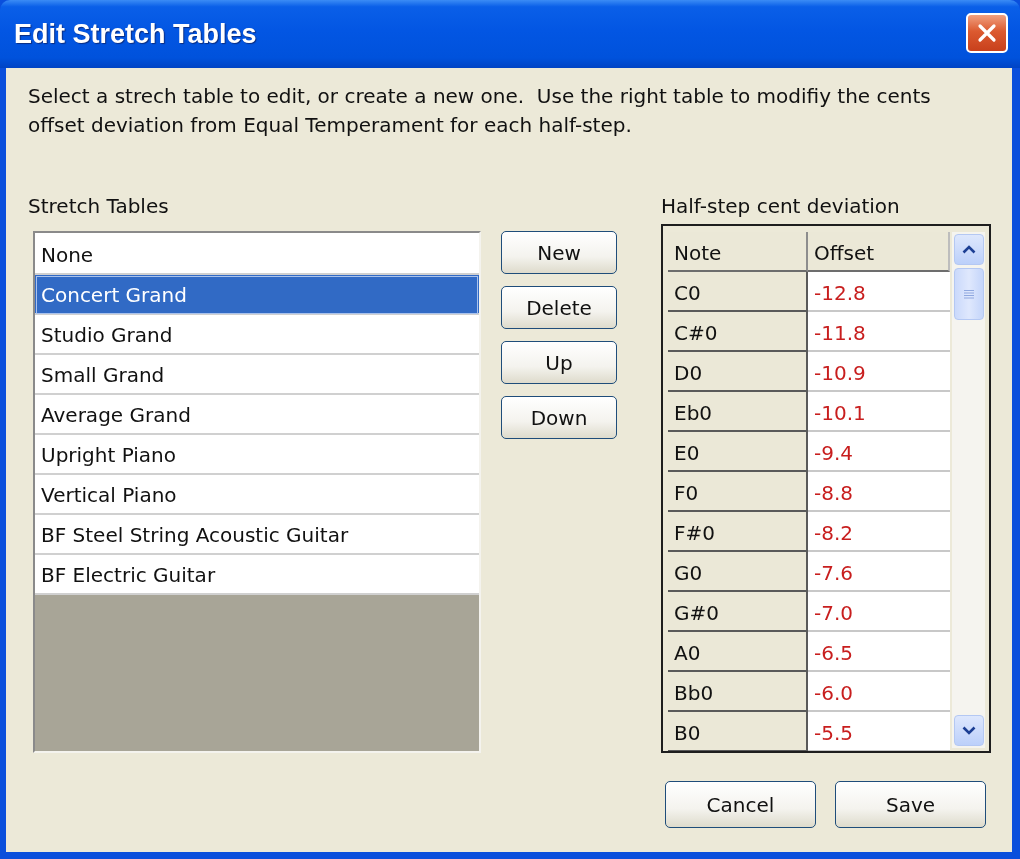  Describe the element at coordinates (99, 206) in the screenshot. I see `list-label: Stretch Tables` at that location.